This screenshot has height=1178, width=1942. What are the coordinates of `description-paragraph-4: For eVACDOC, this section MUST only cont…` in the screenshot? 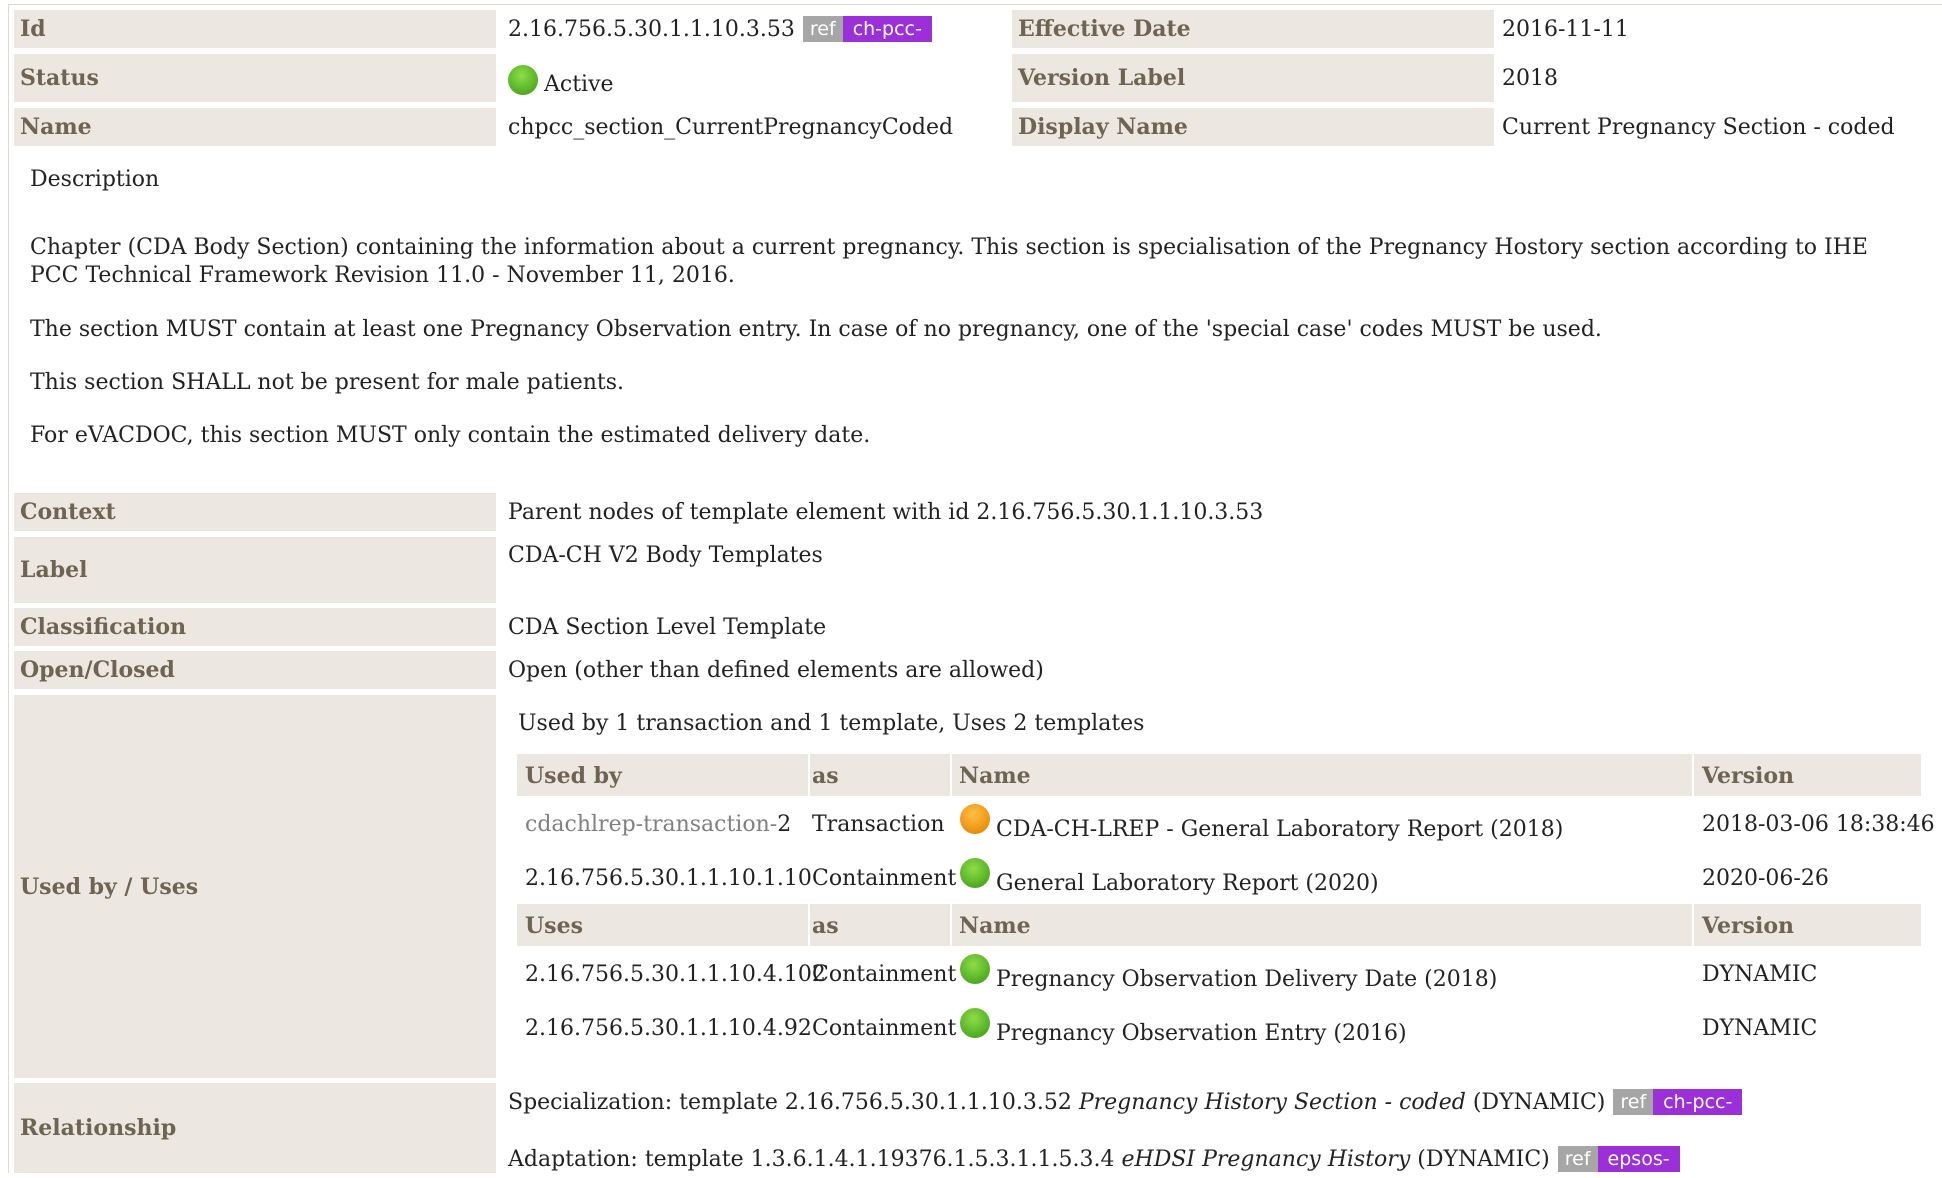 It's located at (450, 435).